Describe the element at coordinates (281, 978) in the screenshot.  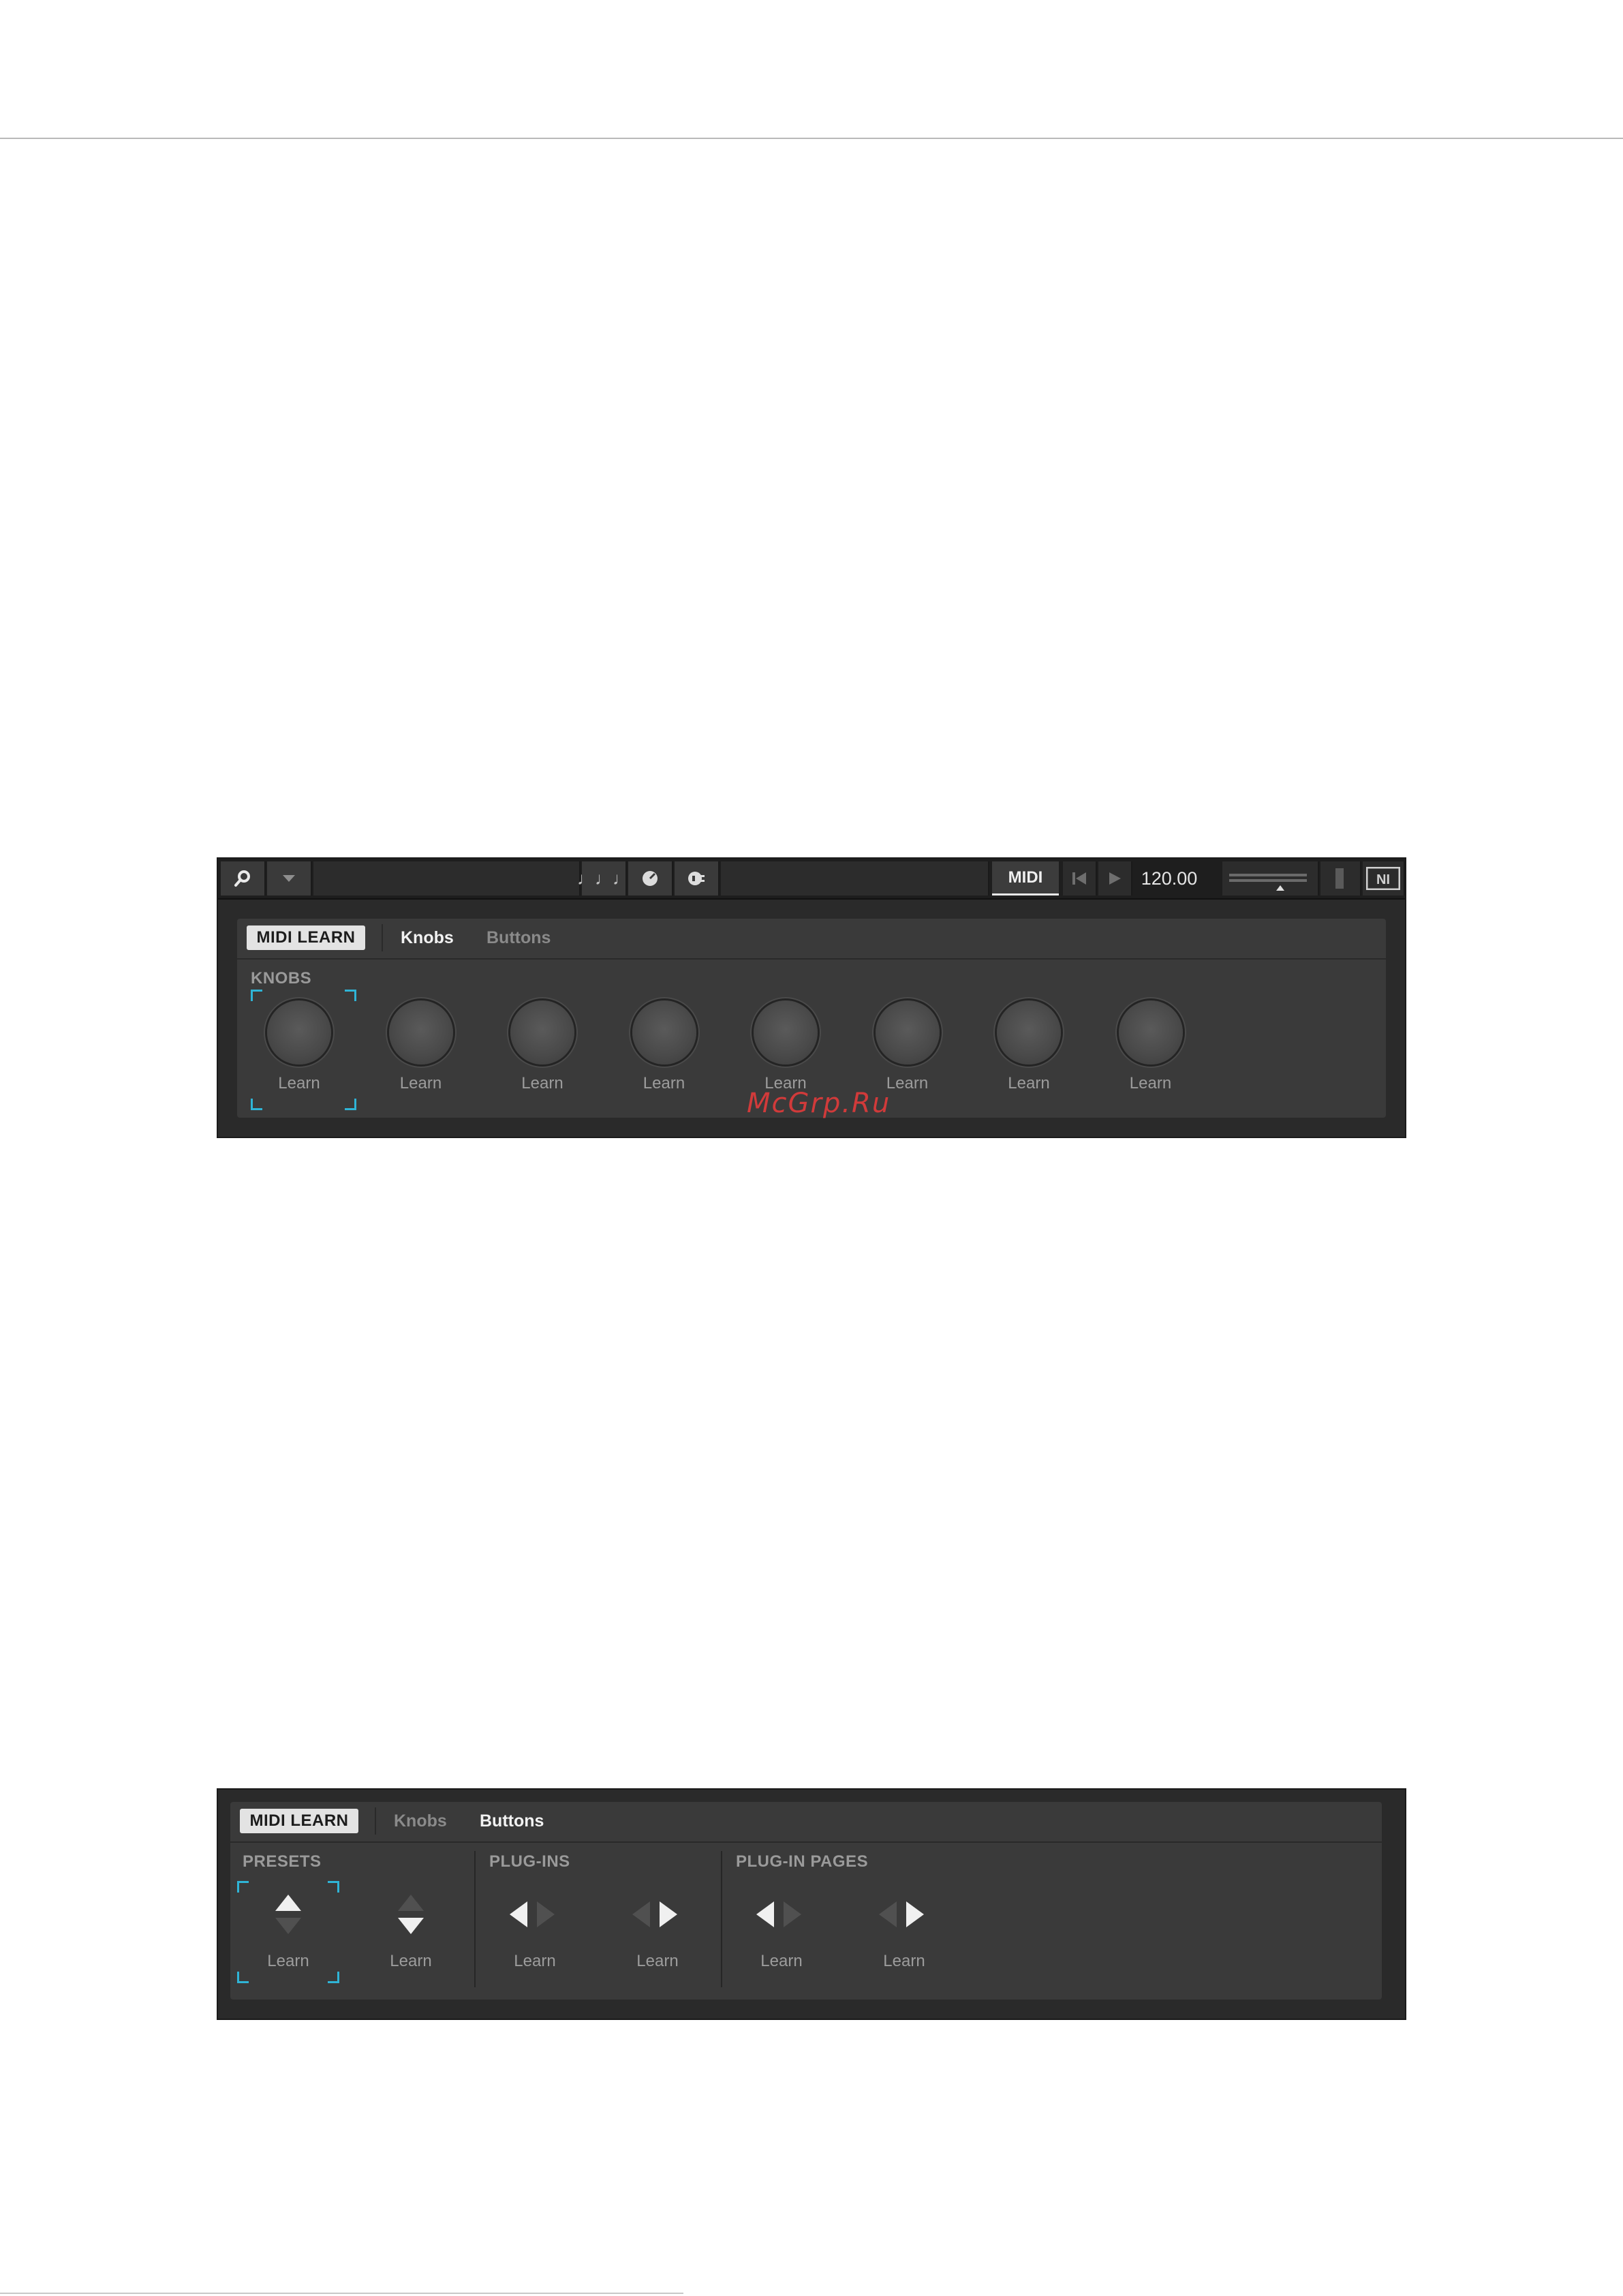
I see `knobs-section-label: KNOBS` at that location.